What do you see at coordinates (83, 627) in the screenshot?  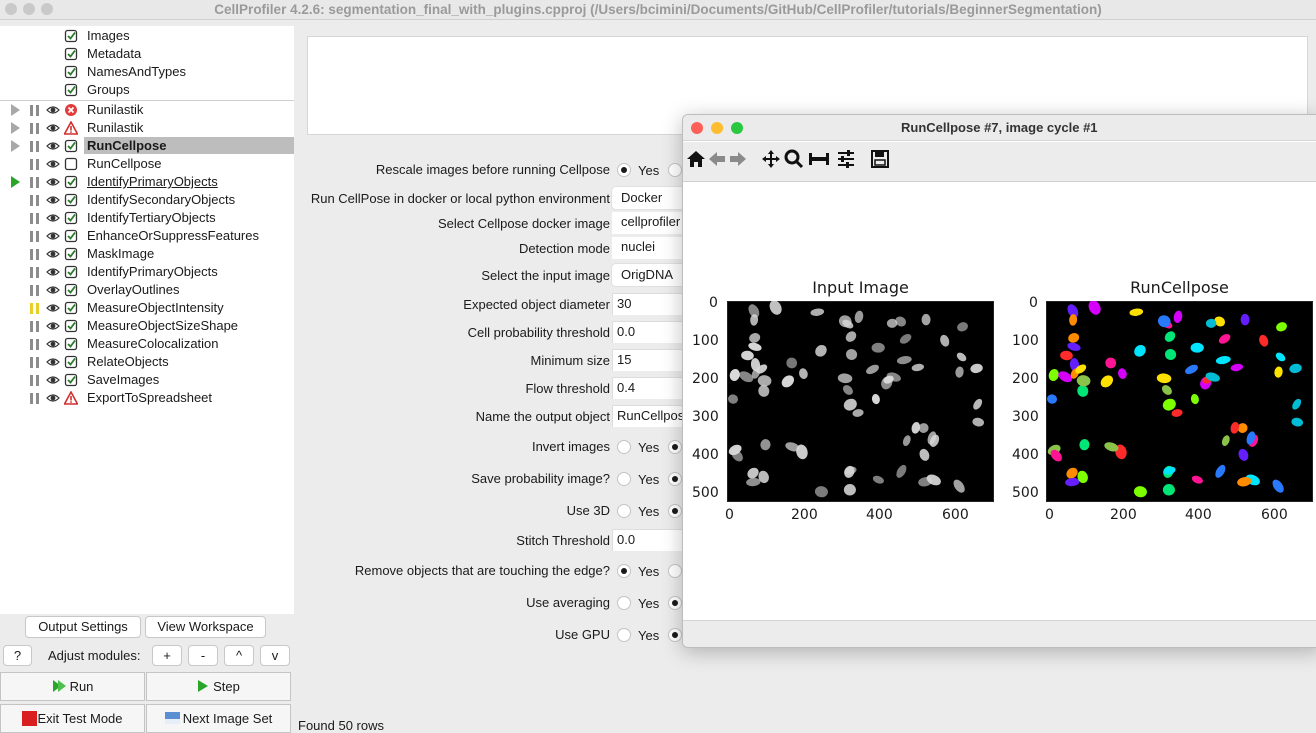 I see `output-settings-button: Output Settings` at bounding box center [83, 627].